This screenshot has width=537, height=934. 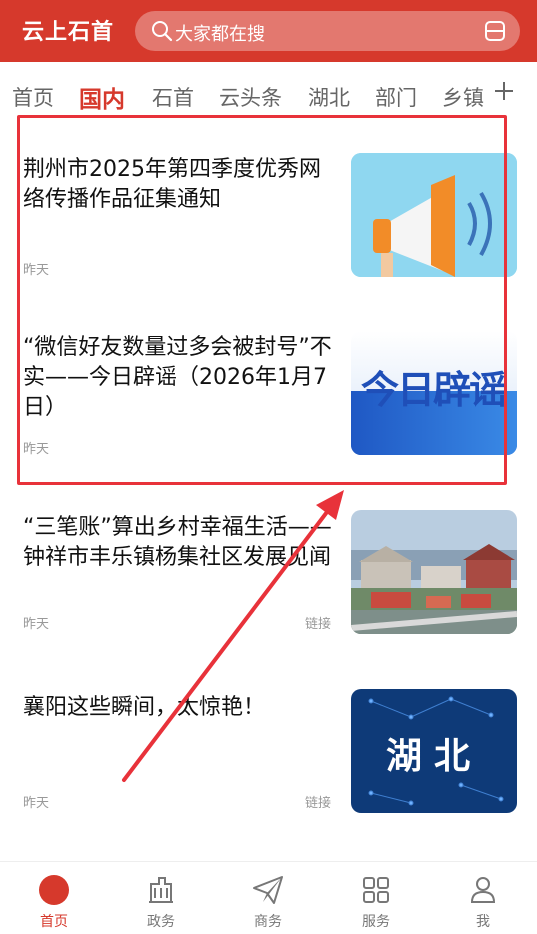 What do you see at coordinates (504, 91) in the screenshot?
I see `add-channel-icon` at bounding box center [504, 91].